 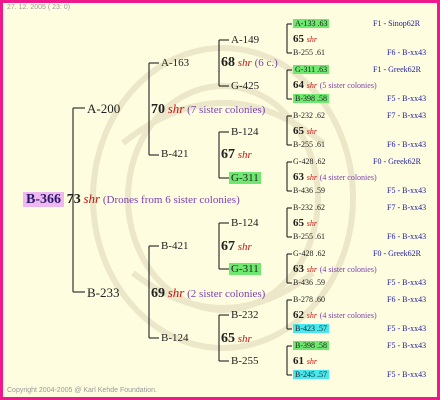 I want to click on g4-name-5: B-255 .61, so click(x=309, y=144).